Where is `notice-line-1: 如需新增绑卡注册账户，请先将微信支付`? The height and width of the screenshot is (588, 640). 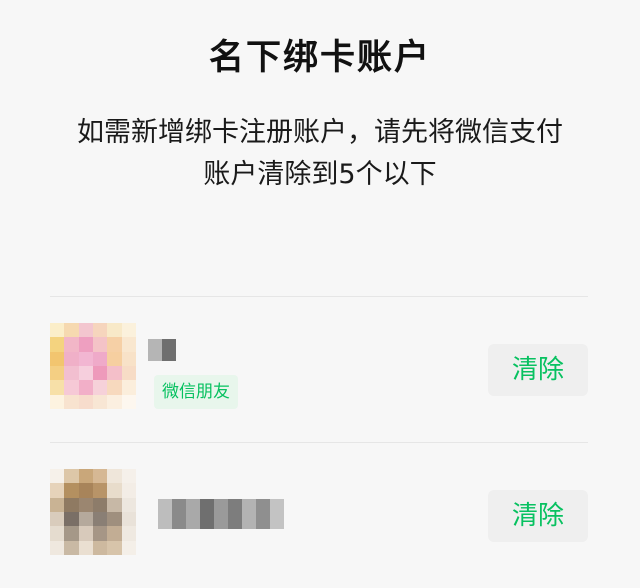 notice-line-1: 如需新增绑卡注册账户，请先将微信支付 is located at coordinates (320, 132).